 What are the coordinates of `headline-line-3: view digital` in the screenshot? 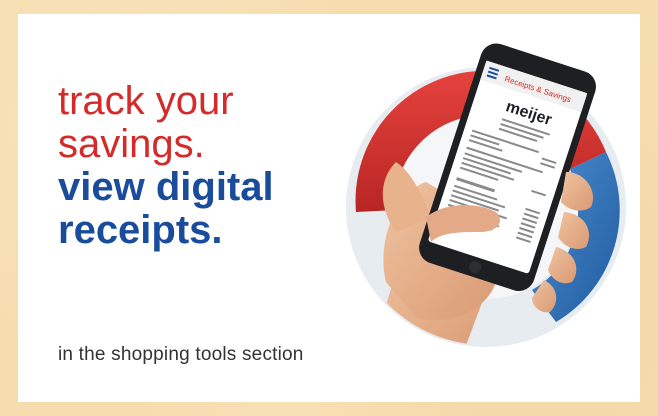 It's located at (166, 187).